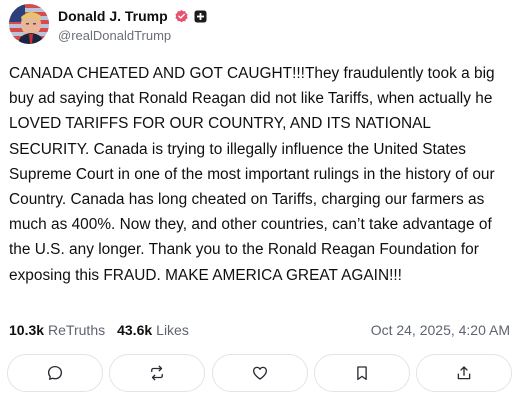  I want to click on bookmark-icon, so click(361, 373).